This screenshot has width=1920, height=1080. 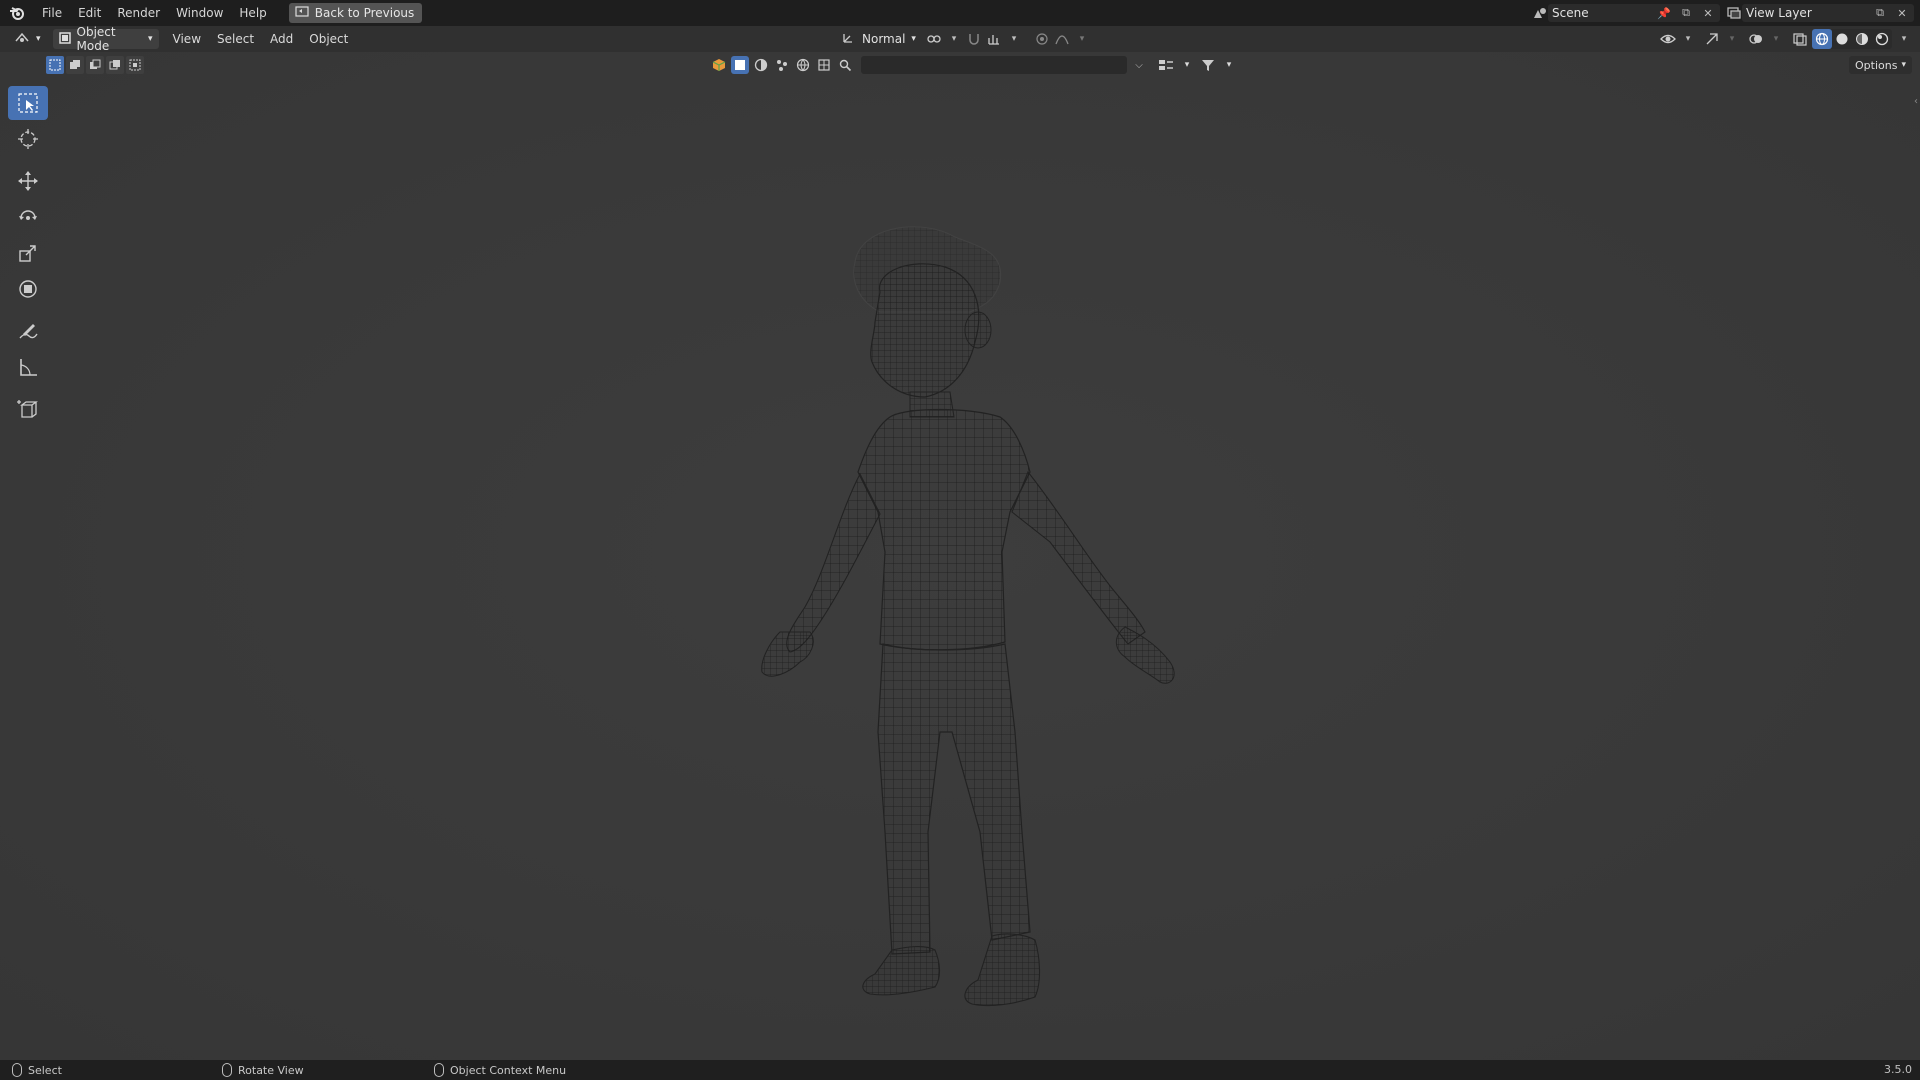 I want to click on options-label: Options, so click(x=1876, y=65).